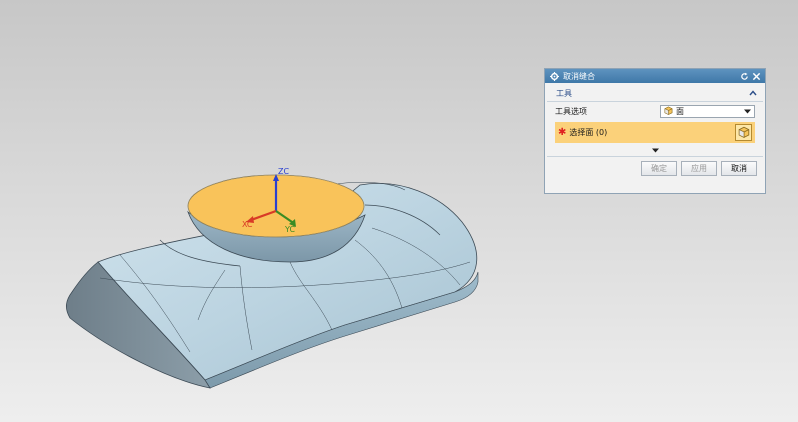  I want to click on tool-option-label: 工具选项, so click(571, 111).